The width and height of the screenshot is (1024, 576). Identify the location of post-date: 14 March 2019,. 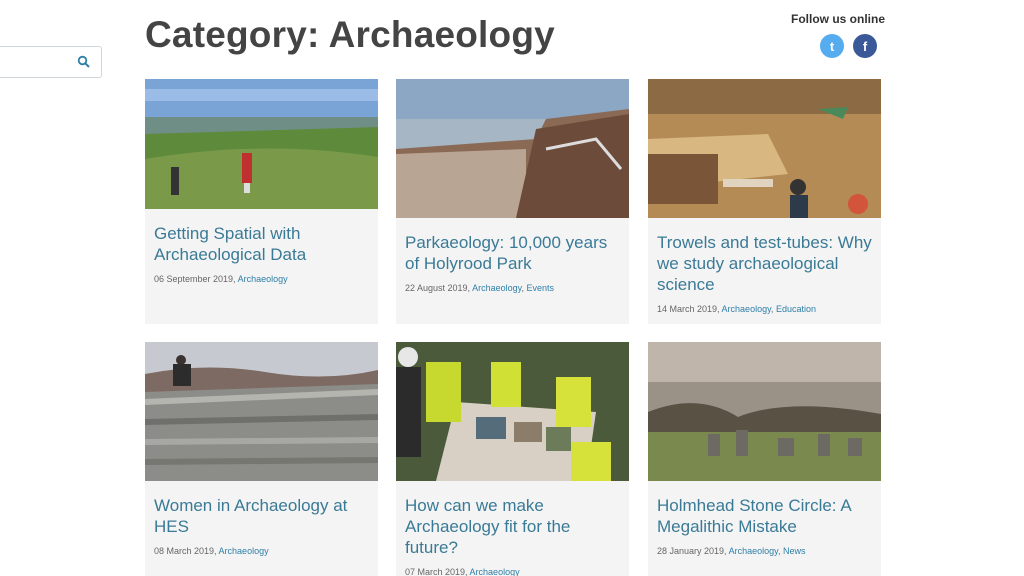
(689, 309).